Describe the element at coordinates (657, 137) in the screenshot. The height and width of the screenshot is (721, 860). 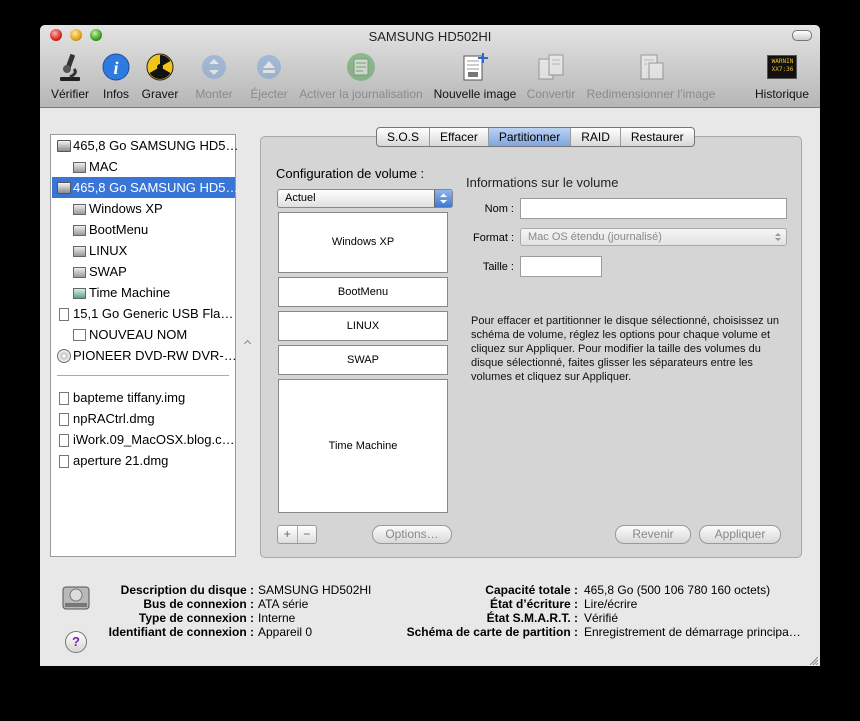
I see `tab-restaurer: Restaurer` at that location.